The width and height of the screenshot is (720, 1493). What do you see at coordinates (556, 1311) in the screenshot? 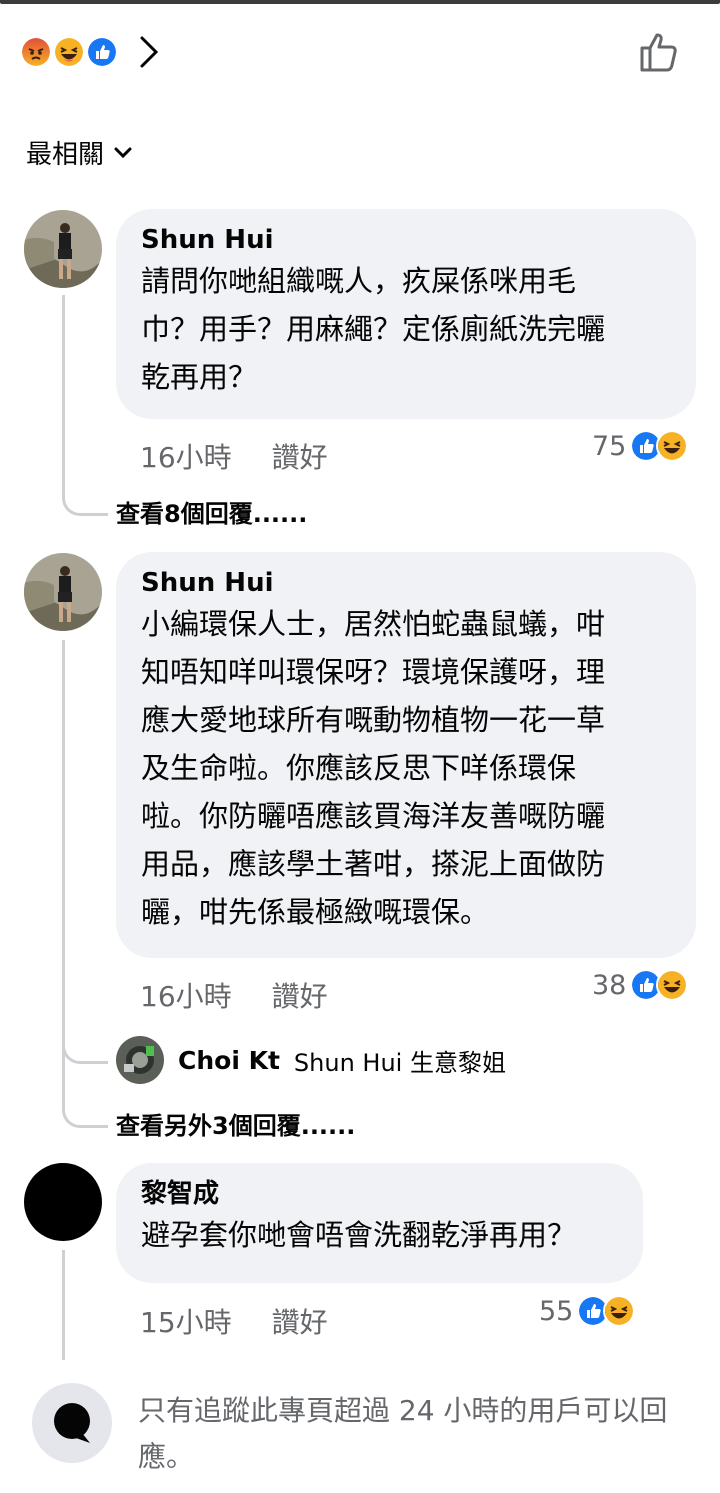
I see `reaction-count-value: 55` at bounding box center [556, 1311].